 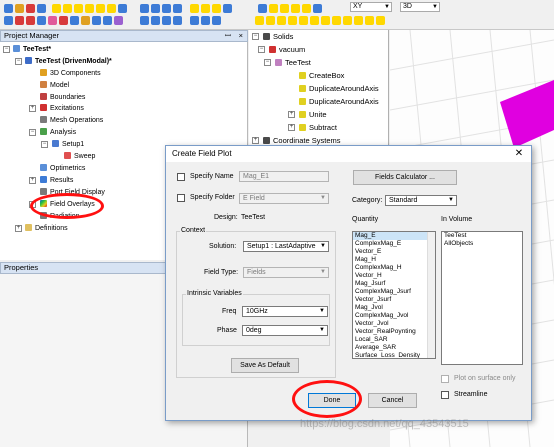 I want to click on tree-item-boundaries: Boundaries, so click(x=62, y=97).